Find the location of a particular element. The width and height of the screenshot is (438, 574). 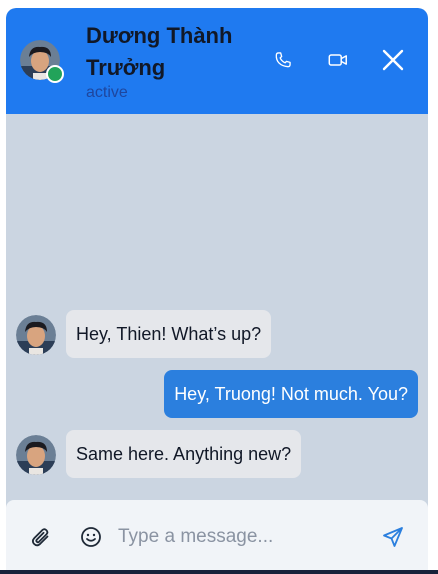

message-composer is located at coordinates (217, 537).